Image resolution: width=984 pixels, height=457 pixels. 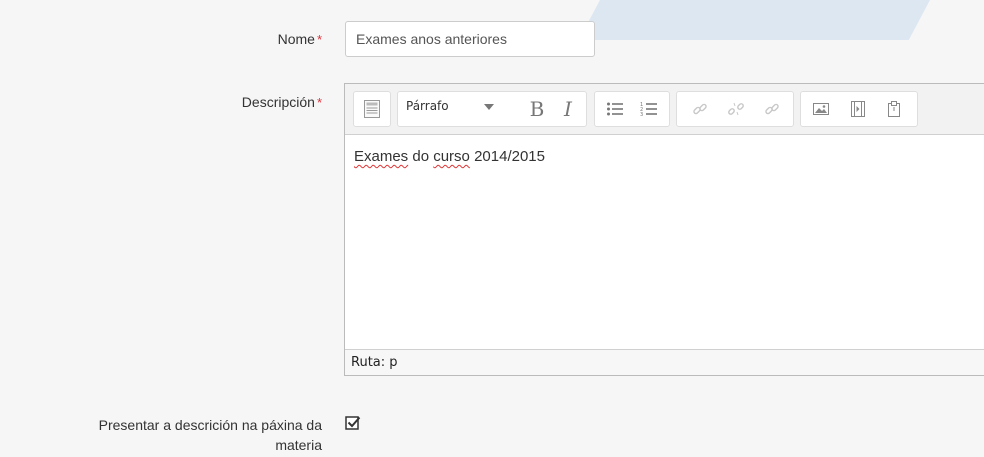 What do you see at coordinates (374, 362) in the screenshot?
I see `element-path: Ruta: p` at bounding box center [374, 362].